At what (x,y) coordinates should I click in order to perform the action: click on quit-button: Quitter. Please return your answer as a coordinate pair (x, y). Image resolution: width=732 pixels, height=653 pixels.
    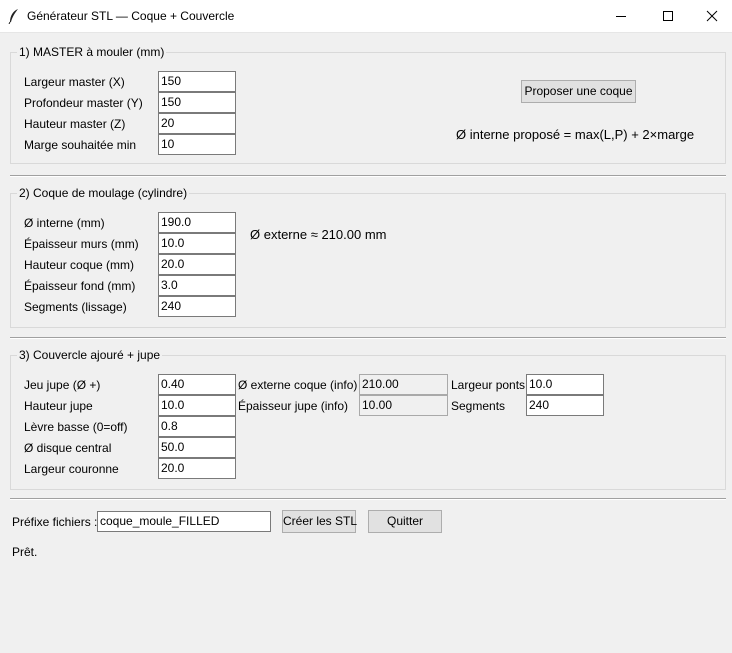
    Looking at the image, I should click on (405, 521).